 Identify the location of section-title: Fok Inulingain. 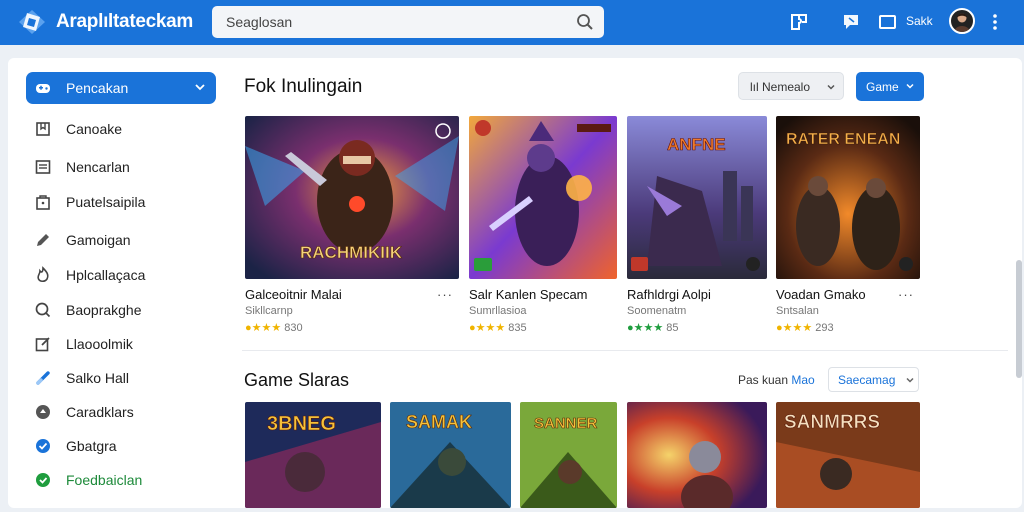
(303, 86).